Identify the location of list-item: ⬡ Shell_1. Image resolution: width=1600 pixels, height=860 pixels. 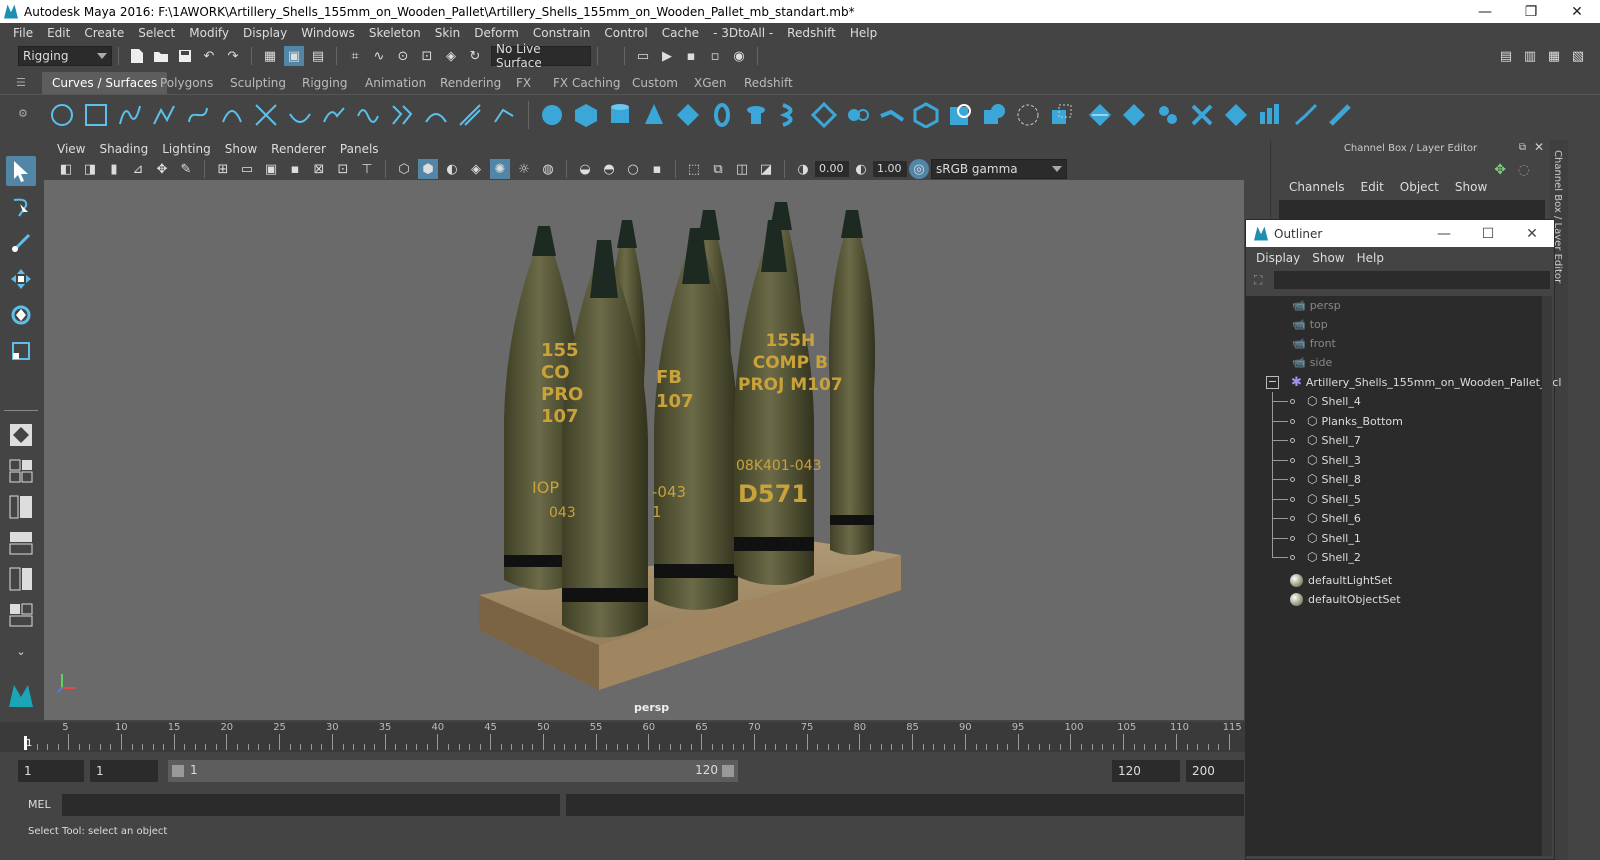
(1316, 538).